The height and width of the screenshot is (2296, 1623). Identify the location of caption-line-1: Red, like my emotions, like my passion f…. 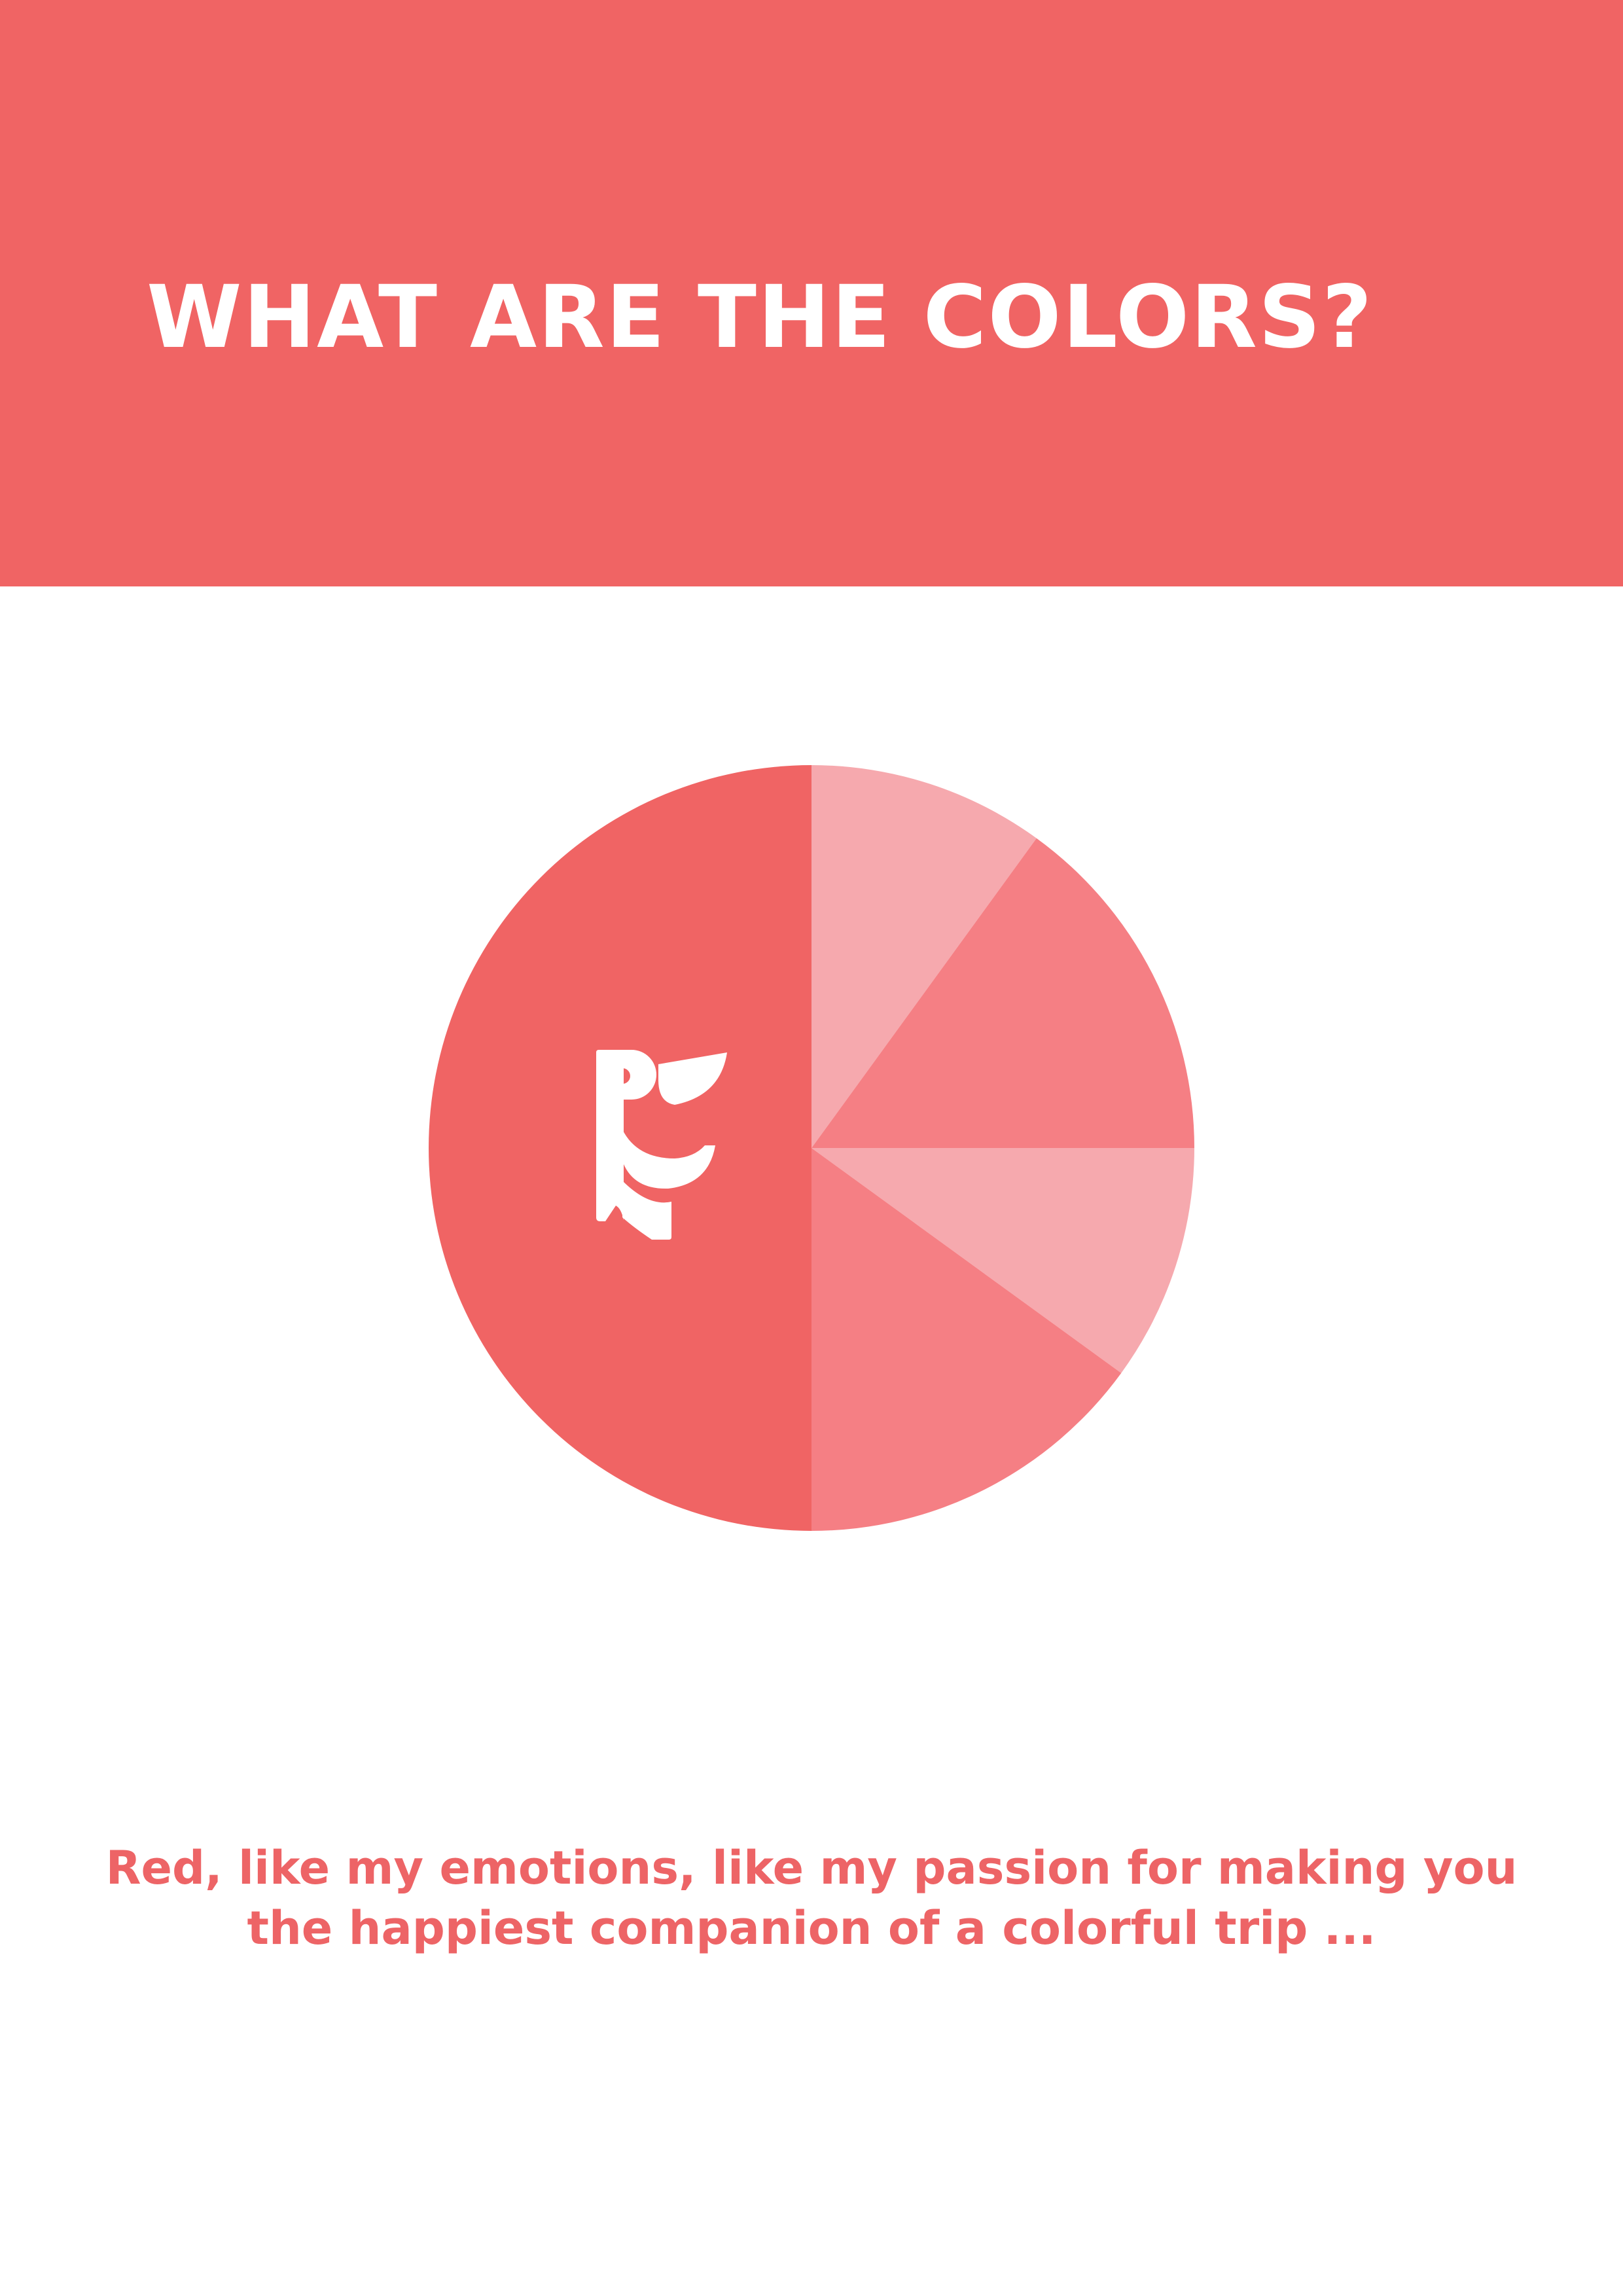
(811, 1868).